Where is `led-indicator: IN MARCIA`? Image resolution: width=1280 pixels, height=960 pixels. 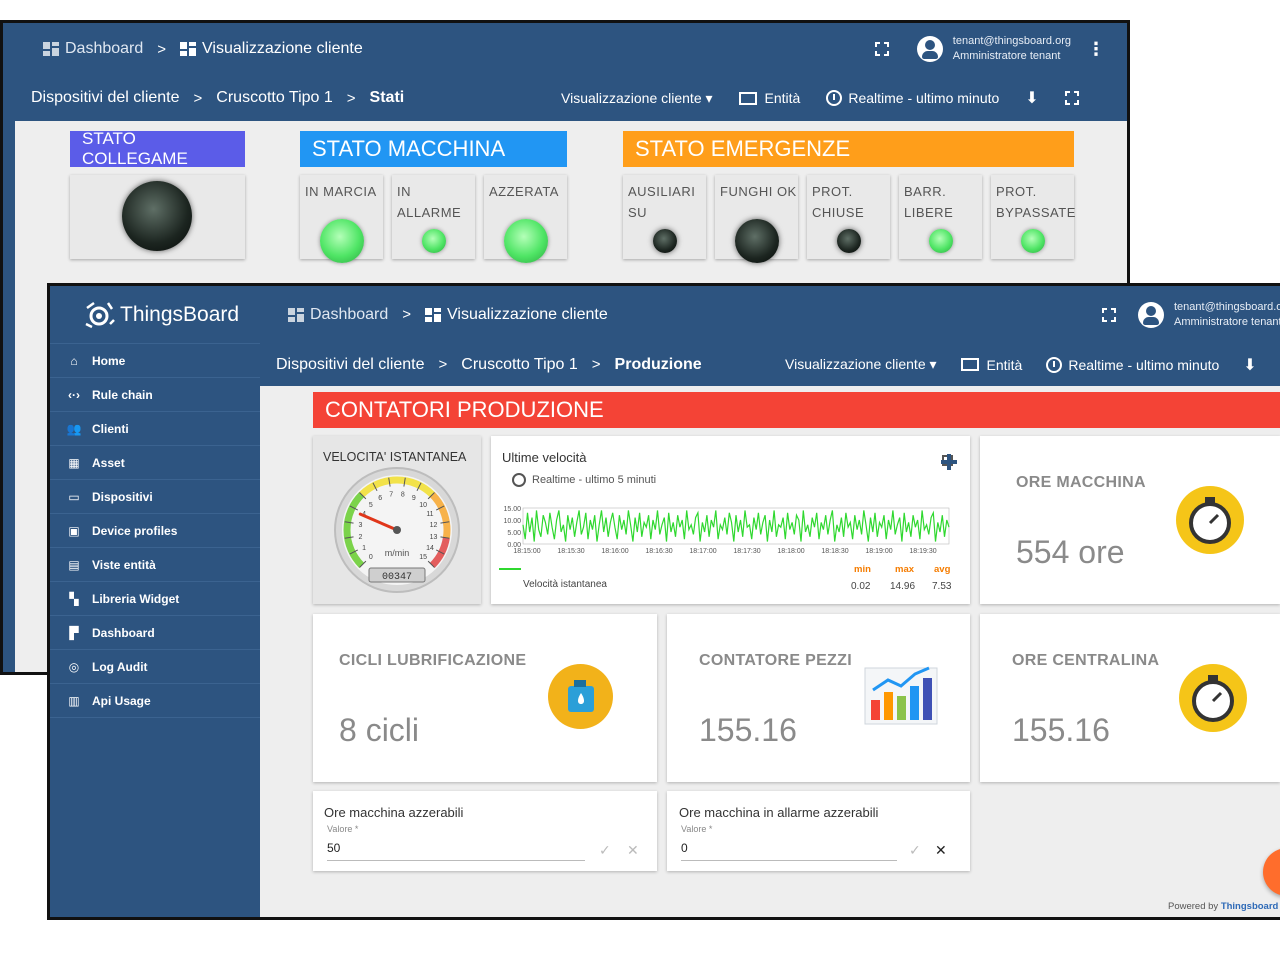 led-indicator: IN MARCIA is located at coordinates (341, 219).